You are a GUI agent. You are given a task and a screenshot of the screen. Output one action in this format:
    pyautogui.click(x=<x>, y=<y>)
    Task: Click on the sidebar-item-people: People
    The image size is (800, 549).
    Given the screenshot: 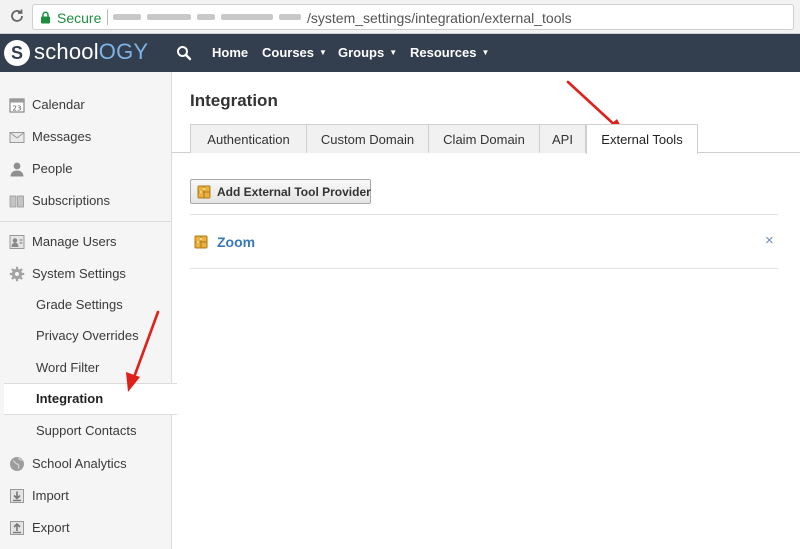 What is the action you would take?
    pyautogui.click(x=86, y=169)
    